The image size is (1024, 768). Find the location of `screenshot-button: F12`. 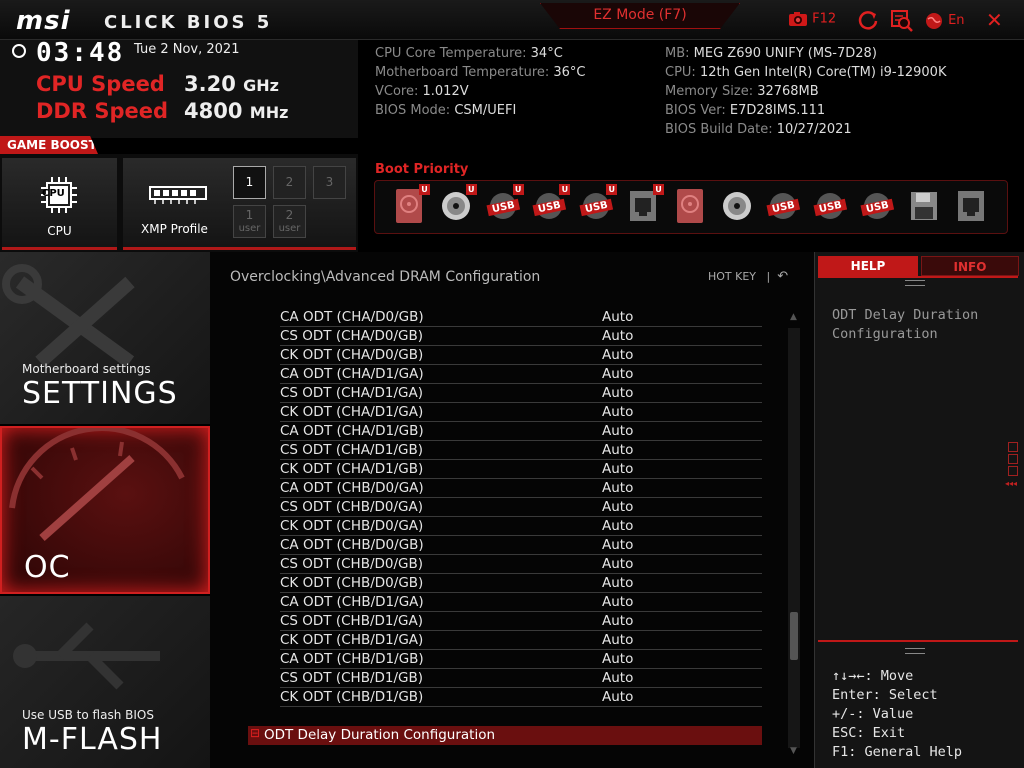

screenshot-button: F12 is located at coordinates (812, 19).